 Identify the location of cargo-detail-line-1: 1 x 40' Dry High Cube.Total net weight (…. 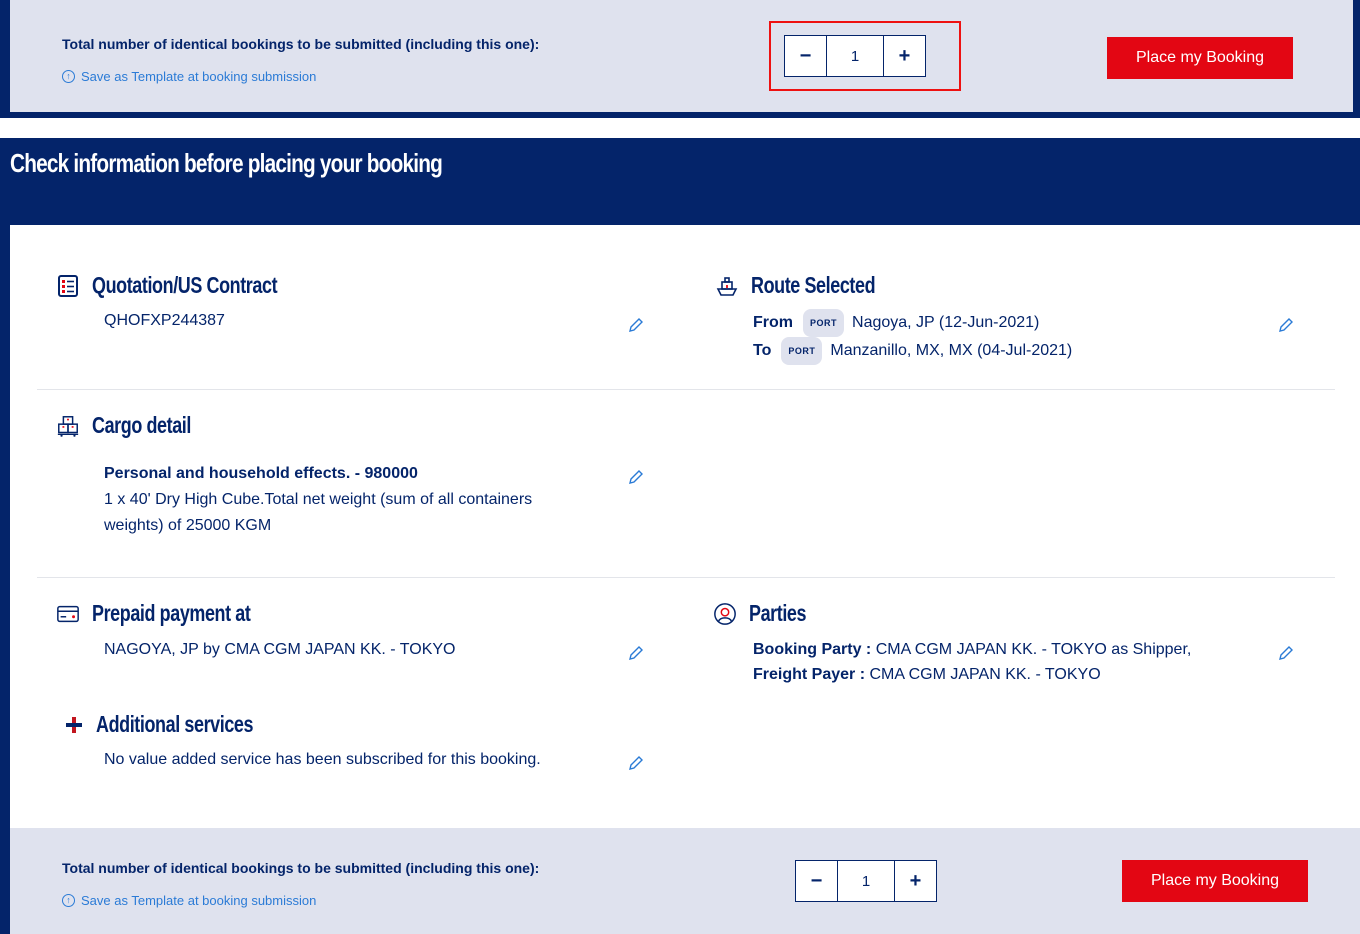
(318, 499).